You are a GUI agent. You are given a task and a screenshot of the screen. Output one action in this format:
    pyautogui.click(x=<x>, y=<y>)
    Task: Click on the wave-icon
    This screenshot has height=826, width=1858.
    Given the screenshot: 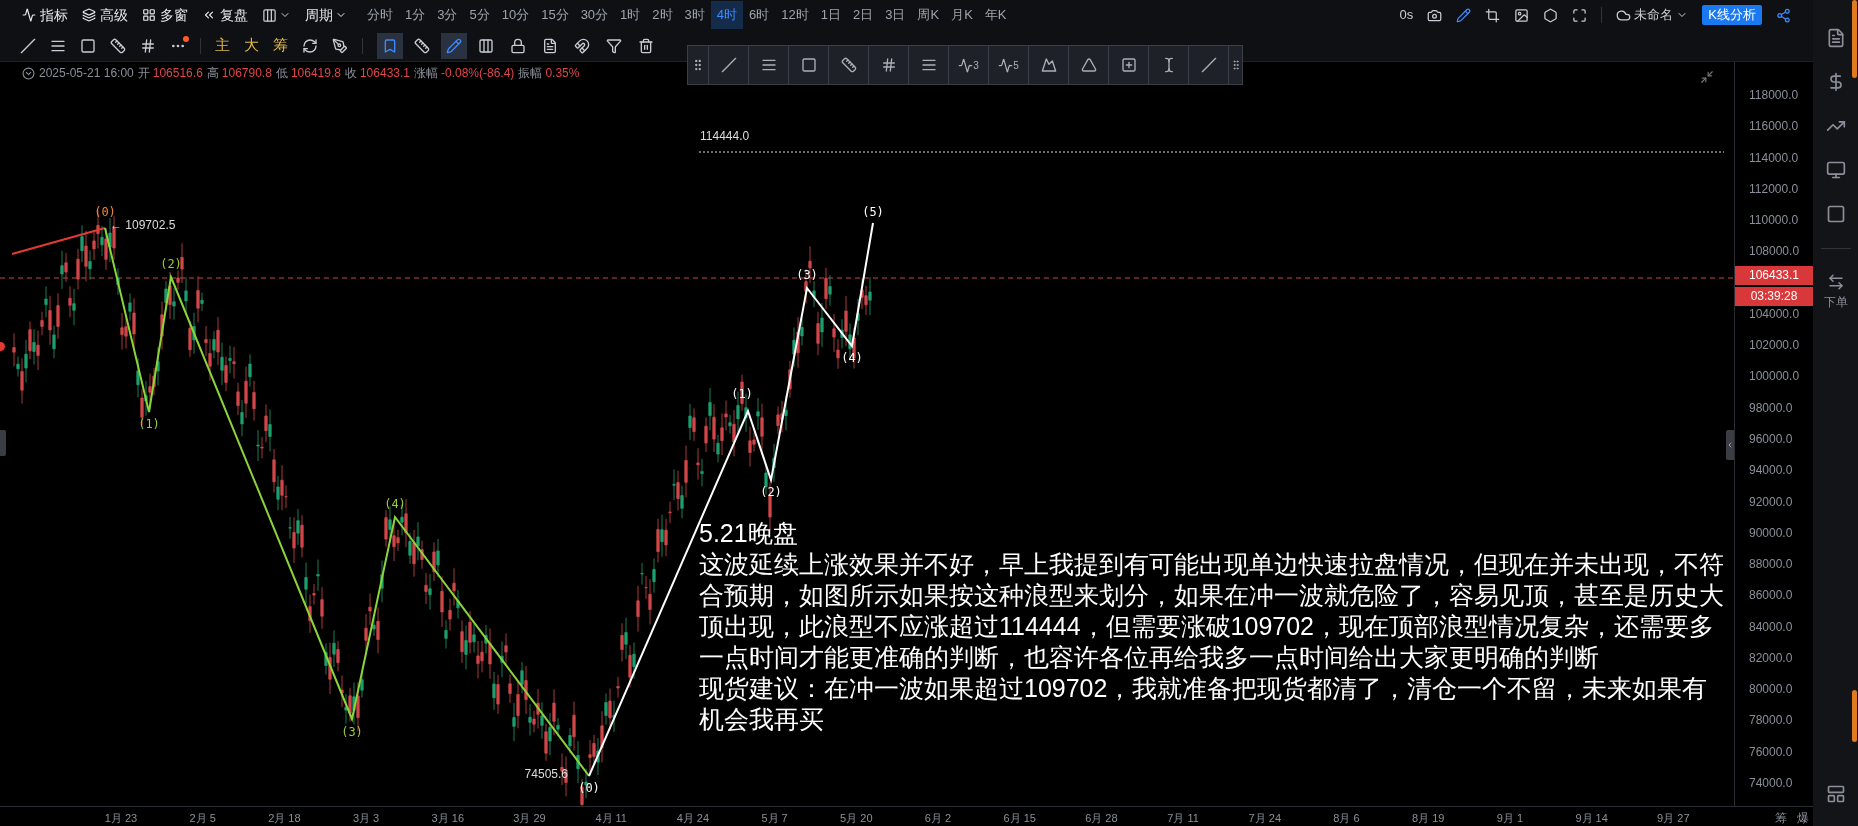 What is the action you would take?
    pyautogui.click(x=1006, y=65)
    